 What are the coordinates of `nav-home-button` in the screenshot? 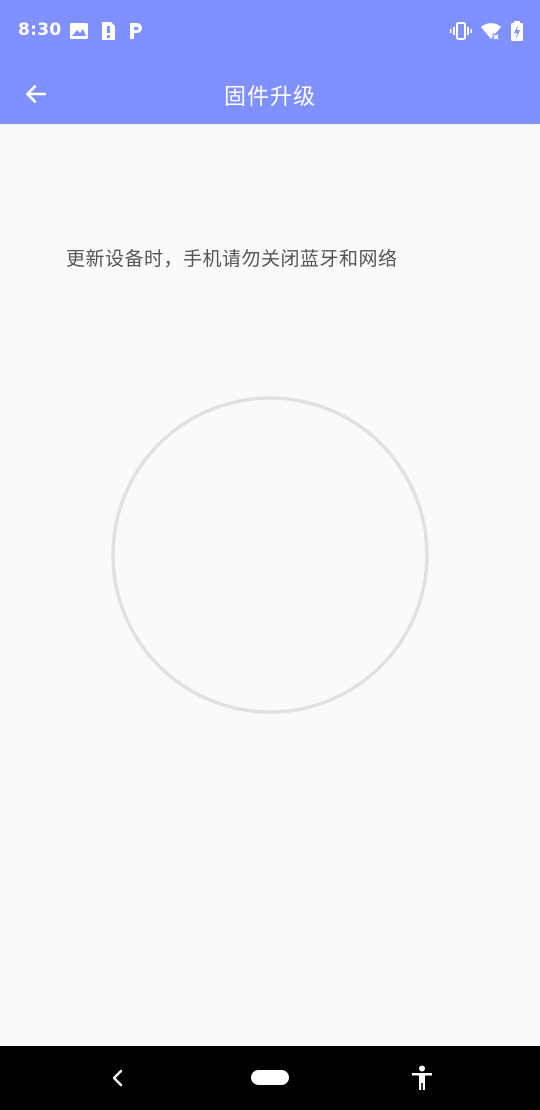 It's located at (270, 1077).